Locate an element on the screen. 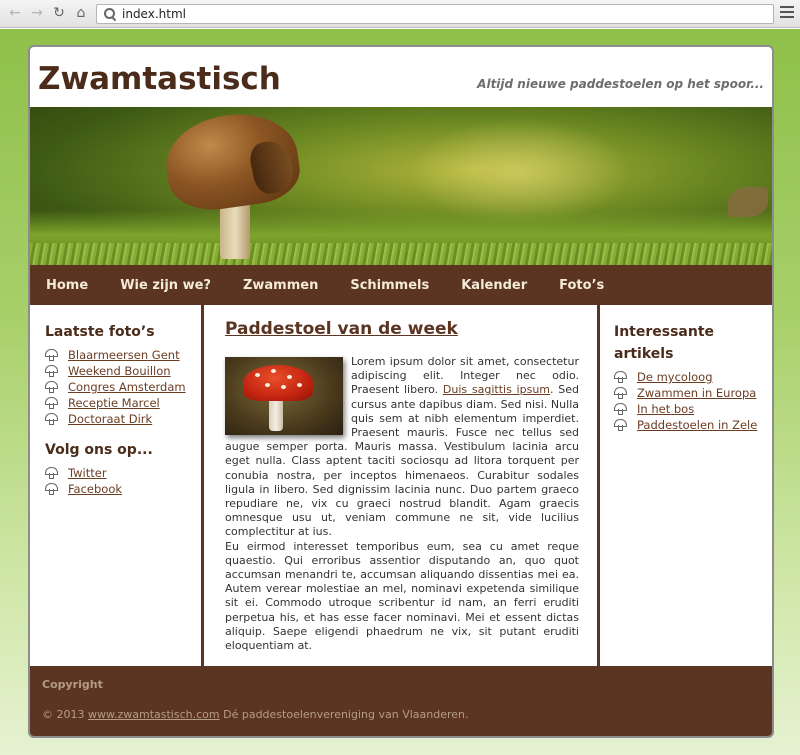  search-icon is located at coordinates (110, 14).